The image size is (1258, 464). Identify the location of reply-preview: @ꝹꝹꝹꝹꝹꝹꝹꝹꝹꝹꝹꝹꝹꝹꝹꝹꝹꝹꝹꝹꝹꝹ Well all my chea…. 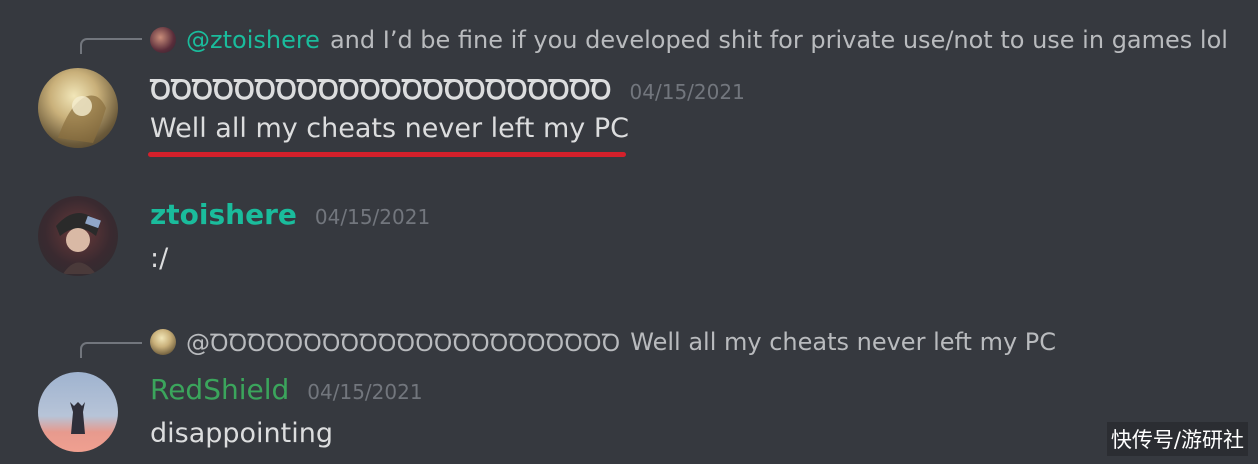
(603, 342).